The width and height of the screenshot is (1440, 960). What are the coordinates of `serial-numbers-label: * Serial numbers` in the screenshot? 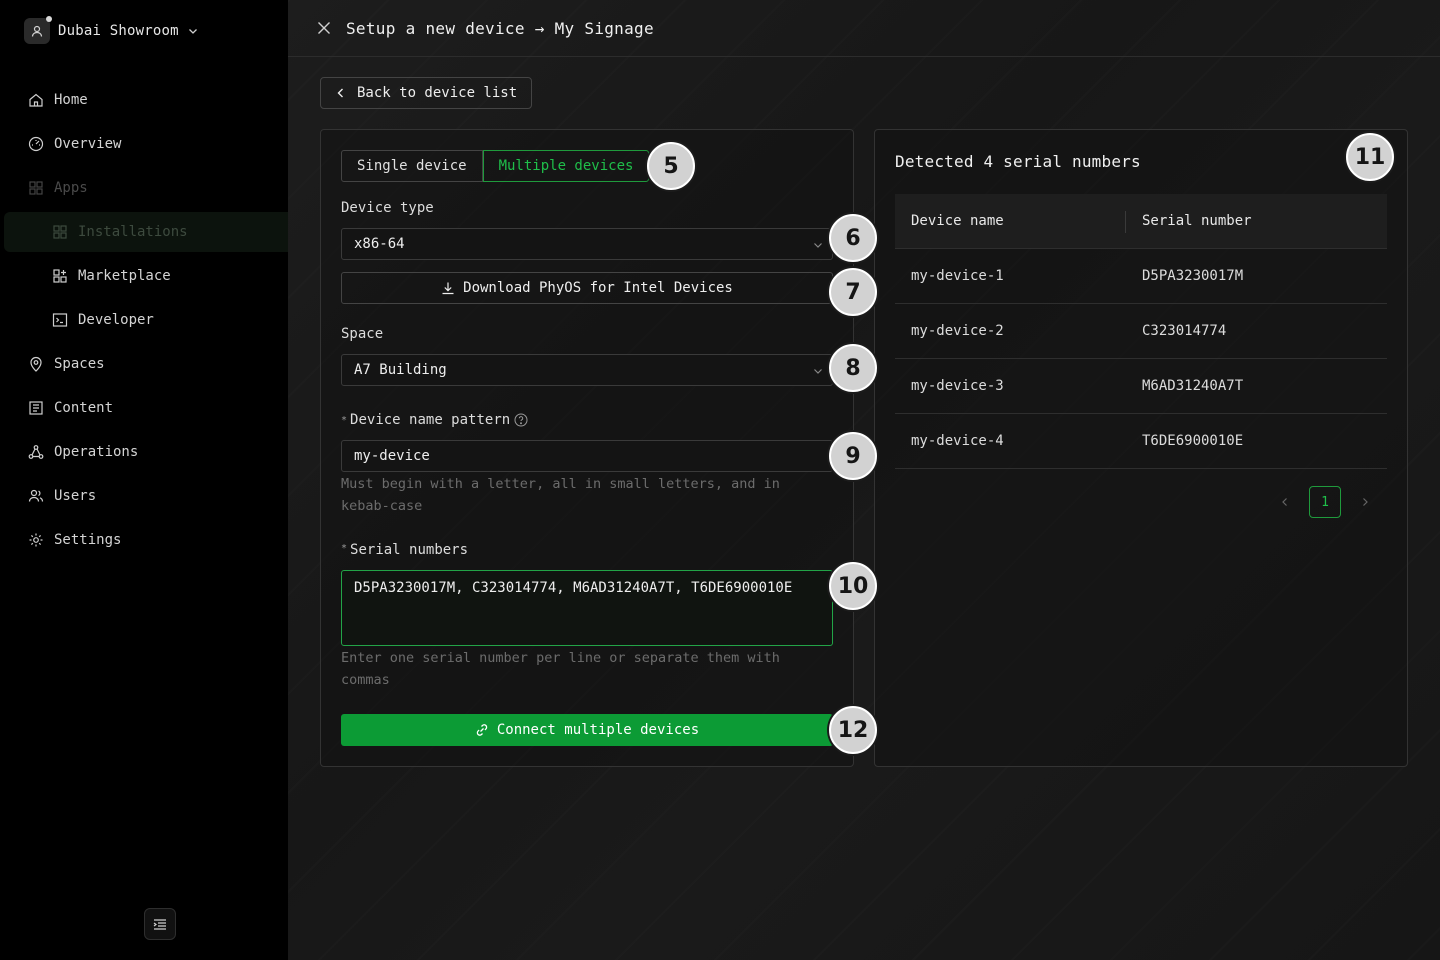 It's located at (404, 550).